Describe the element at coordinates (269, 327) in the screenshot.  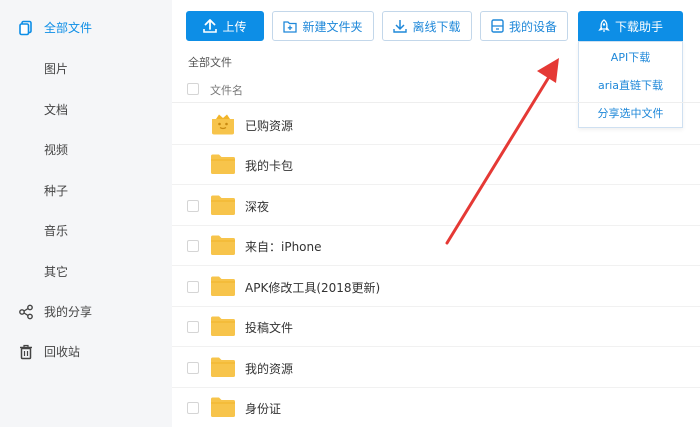
I see `file-name: 投稿文件` at that location.